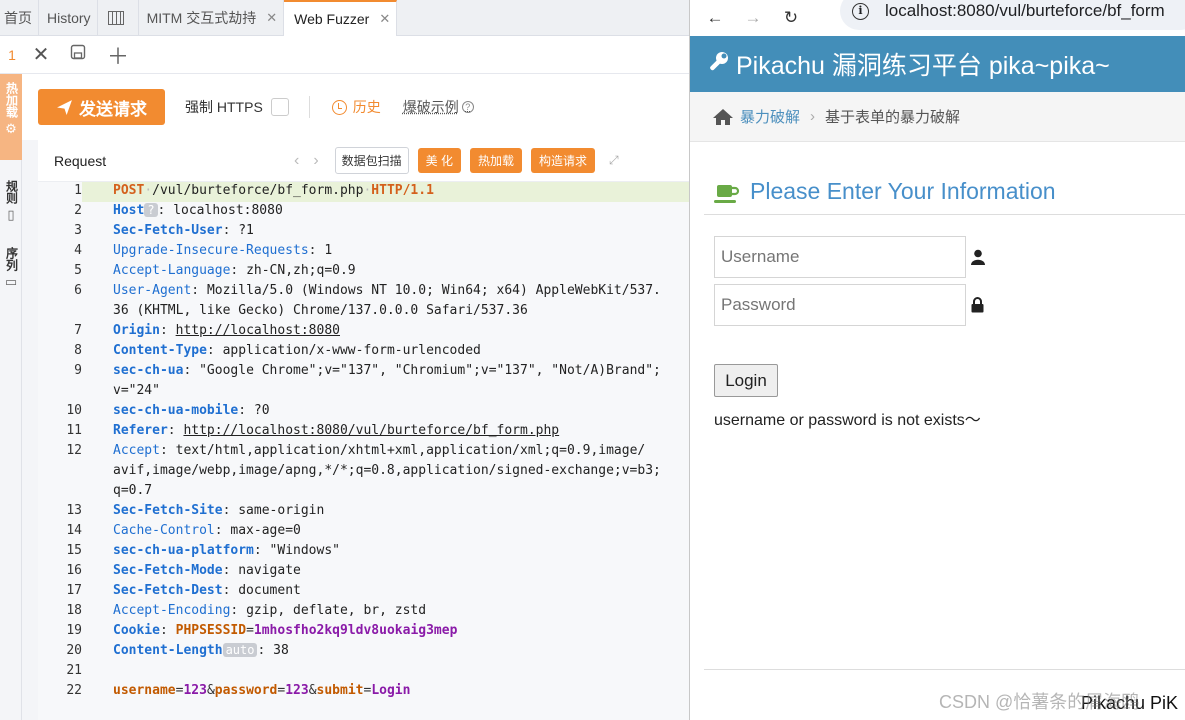  What do you see at coordinates (78, 330) in the screenshot?
I see `line-number: 7` at bounding box center [78, 330].